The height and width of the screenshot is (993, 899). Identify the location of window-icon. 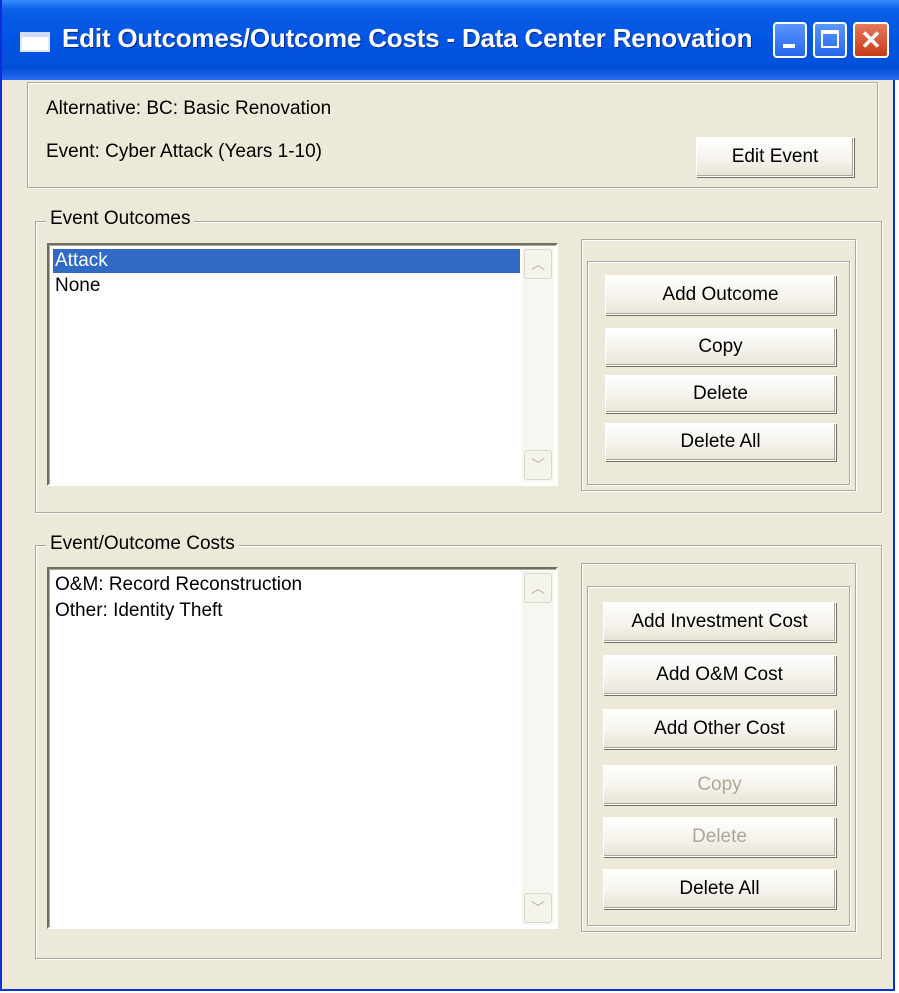
(35, 42).